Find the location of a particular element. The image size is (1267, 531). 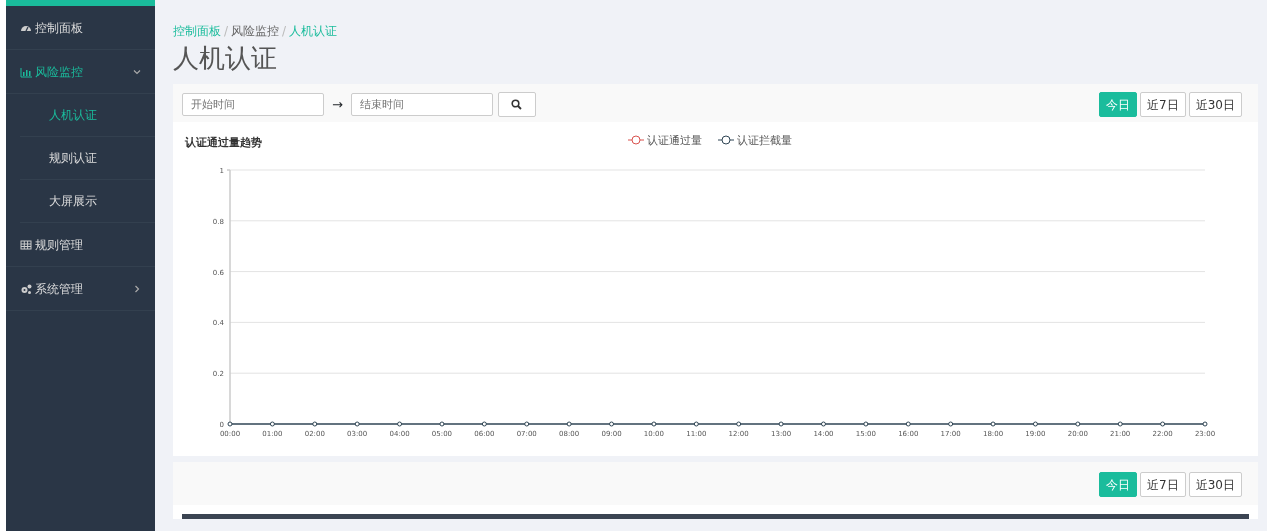

breadcrumb-current: 人机认证 is located at coordinates (313, 31).